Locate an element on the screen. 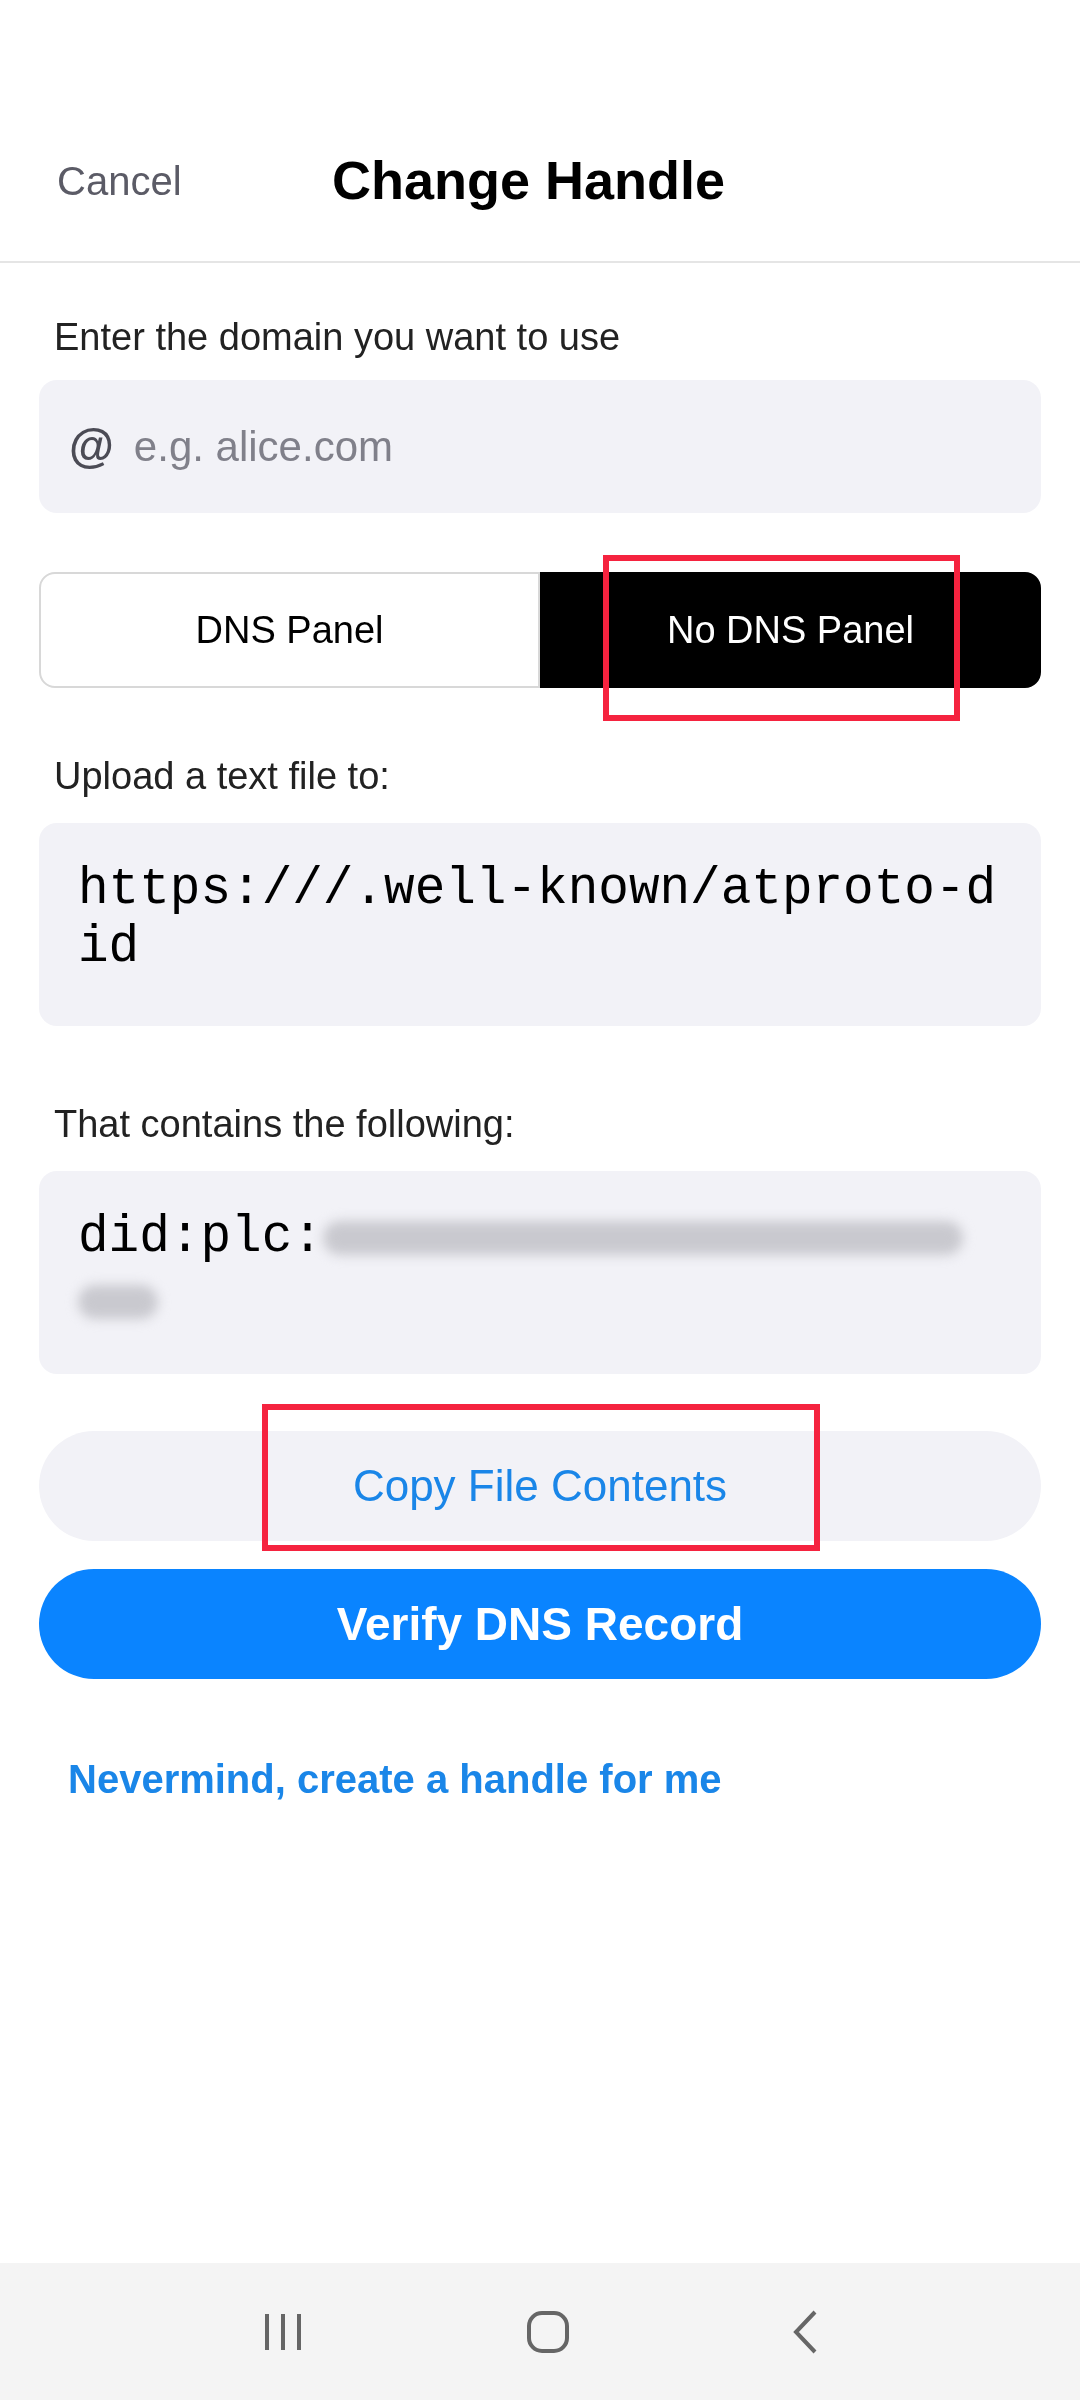  verify-button: Verify DNS Record is located at coordinates (540, 1624).